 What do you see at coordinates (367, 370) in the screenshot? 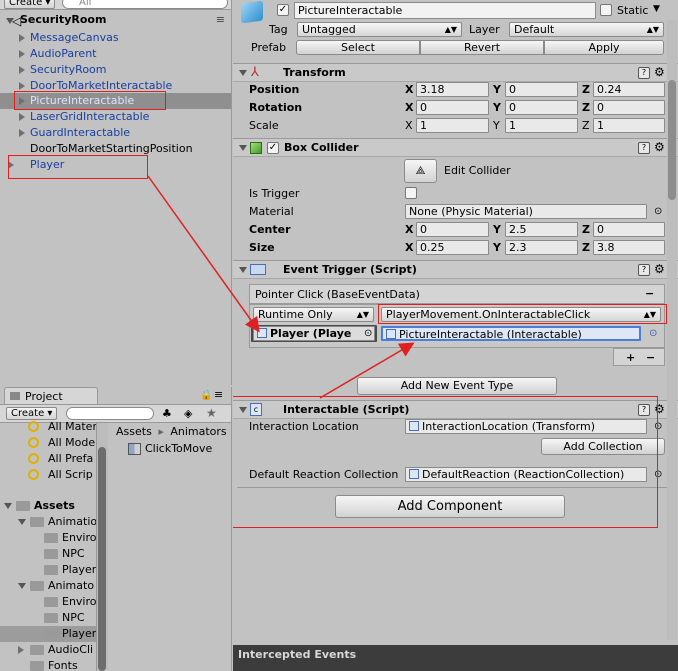
I see `annotation-arrow-interactable` at bounding box center [367, 370].